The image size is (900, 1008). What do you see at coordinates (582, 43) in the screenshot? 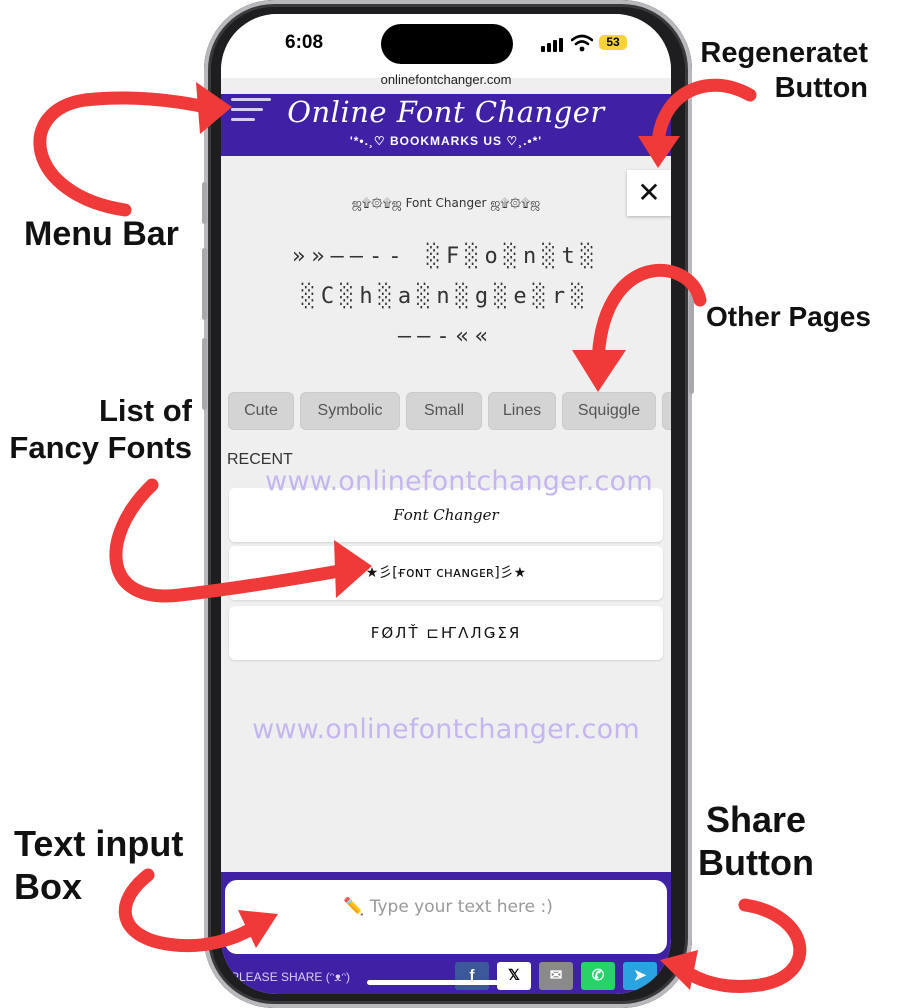
I see `wifi-icon` at bounding box center [582, 43].